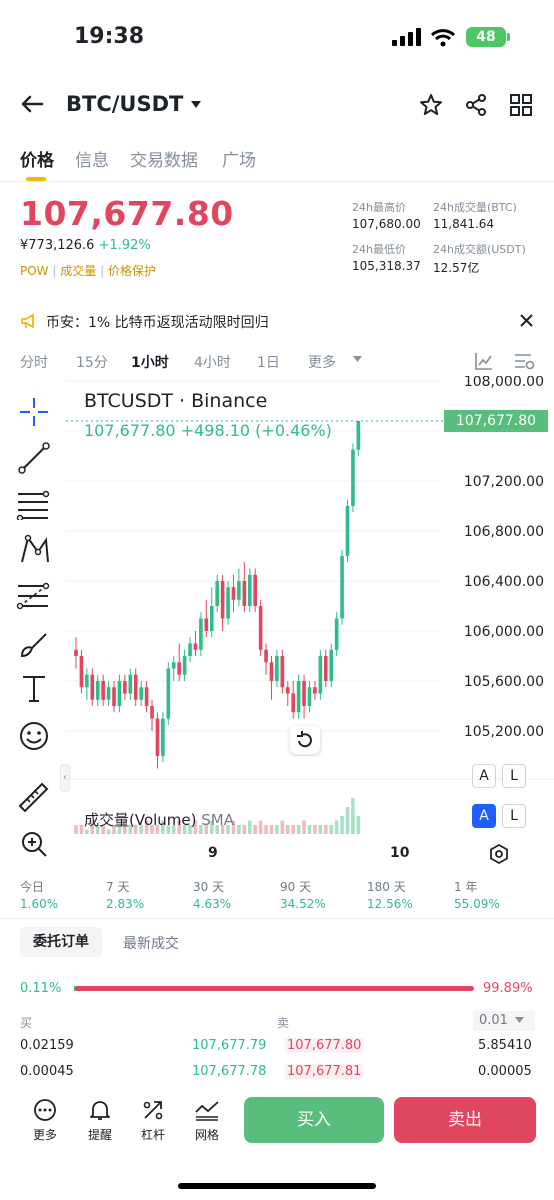  What do you see at coordinates (499, 854) in the screenshot?
I see `hexagon-settings-icon` at bounding box center [499, 854].